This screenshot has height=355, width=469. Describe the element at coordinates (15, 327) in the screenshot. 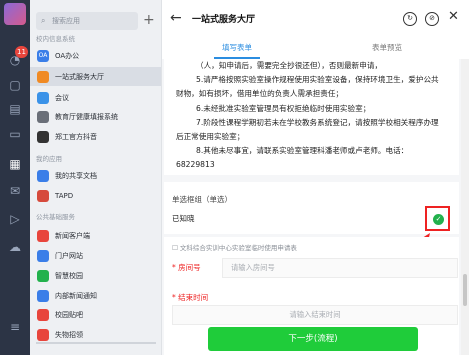

I see `menu-icon: ≡` at that location.